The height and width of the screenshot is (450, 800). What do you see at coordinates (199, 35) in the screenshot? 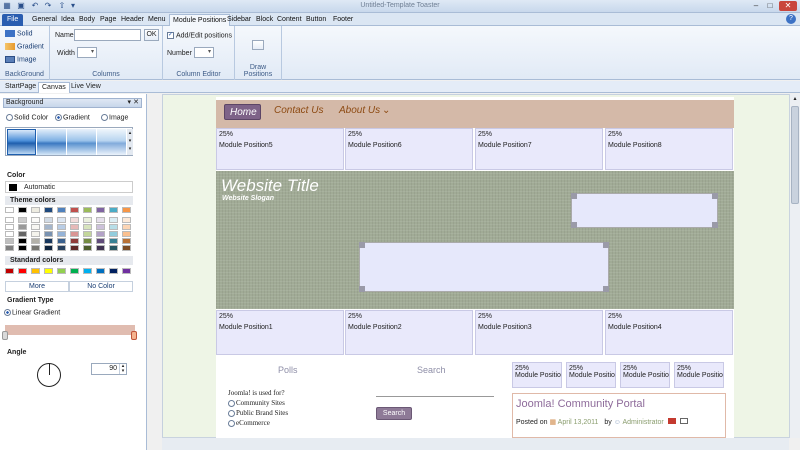
I see `add-edit-positions-checkbox: ✓ Add/Edit positions` at bounding box center [199, 35].